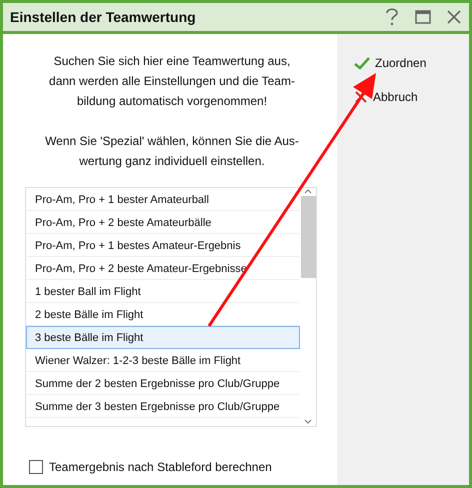 The image size is (472, 488). I want to click on list-item: Pro-Am, Pro + 2 beste Amateur-Ergebnisse, so click(163, 268).